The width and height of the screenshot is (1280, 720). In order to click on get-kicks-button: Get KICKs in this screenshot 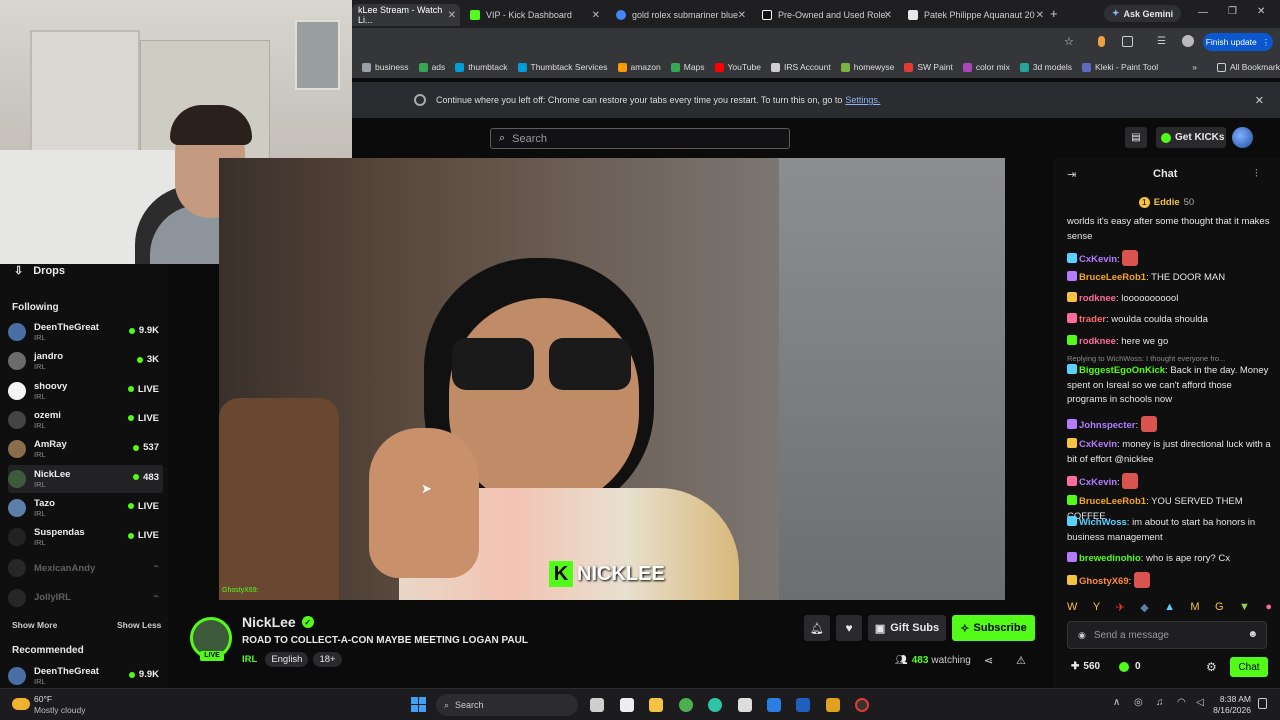, I will do `click(1191, 137)`.